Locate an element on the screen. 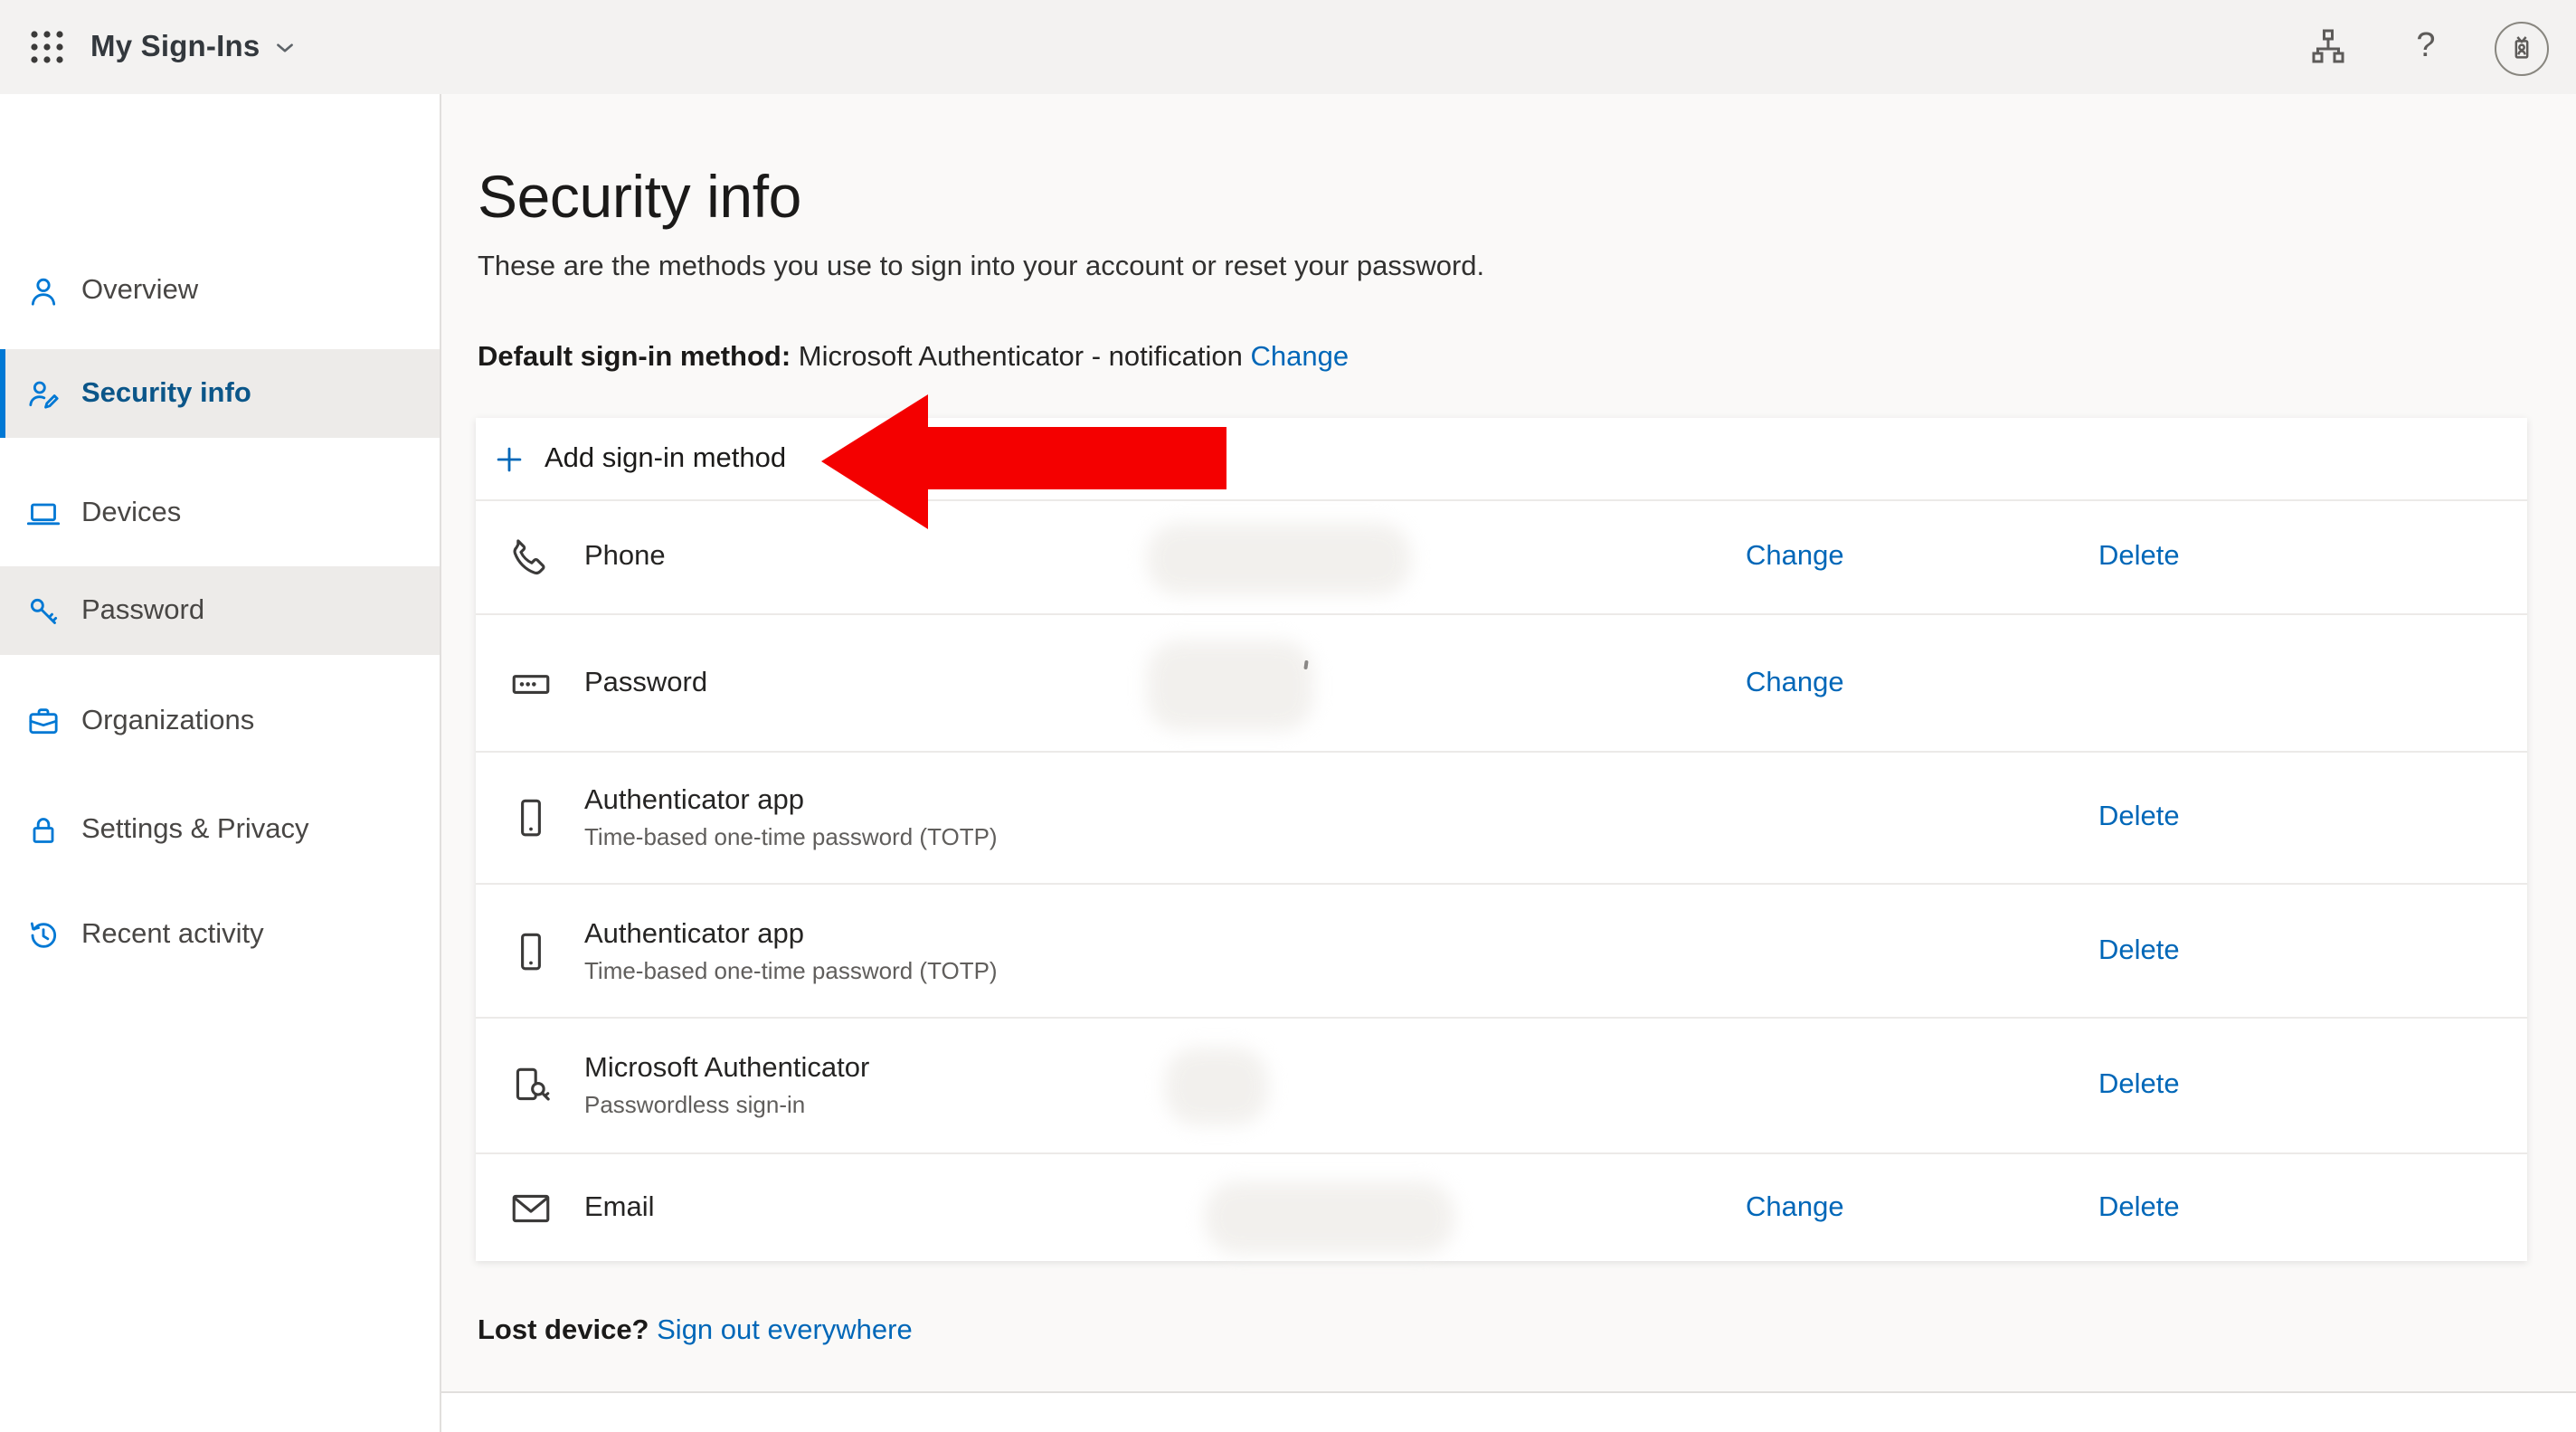  help-icon: ? is located at coordinates (2425, 47).